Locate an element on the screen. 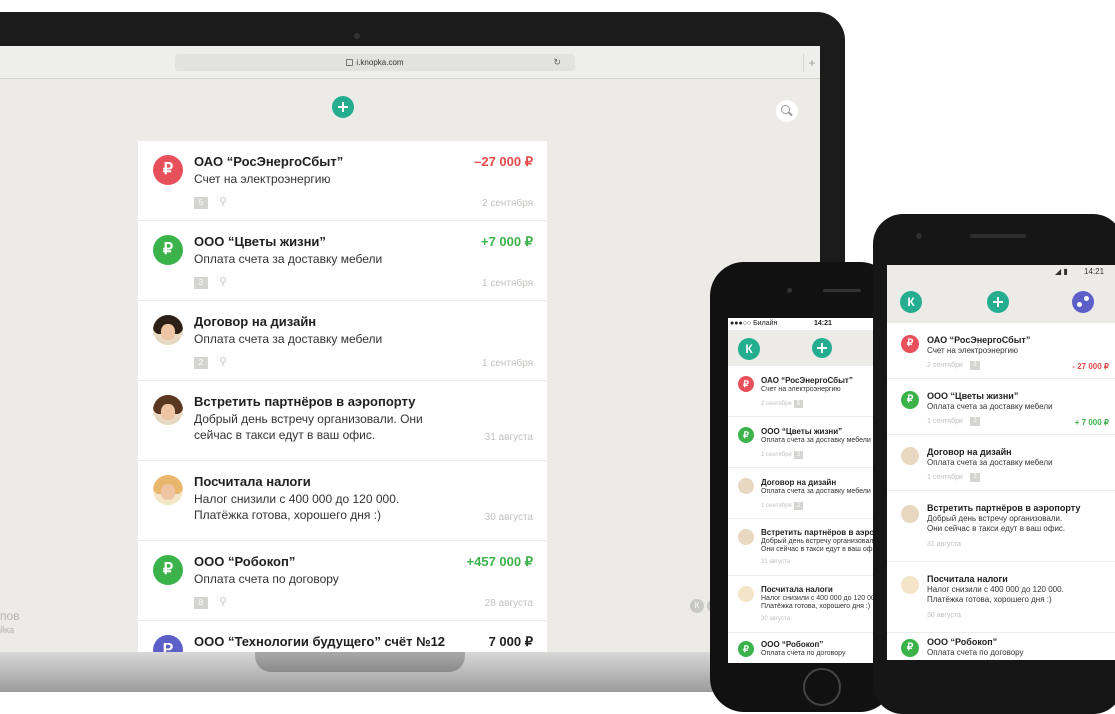 This screenshot has width=1115, height=714. item-description: Они сейчас в такси едут в ваш офис. is located at coordinates (821, 549).